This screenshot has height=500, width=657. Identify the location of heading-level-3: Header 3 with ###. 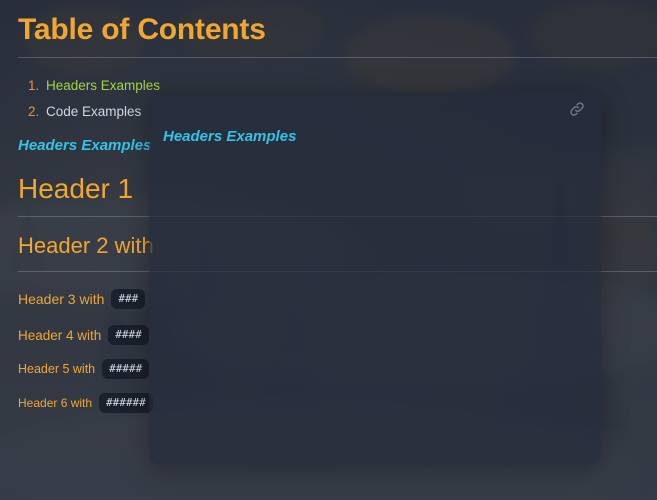
(82, 299).